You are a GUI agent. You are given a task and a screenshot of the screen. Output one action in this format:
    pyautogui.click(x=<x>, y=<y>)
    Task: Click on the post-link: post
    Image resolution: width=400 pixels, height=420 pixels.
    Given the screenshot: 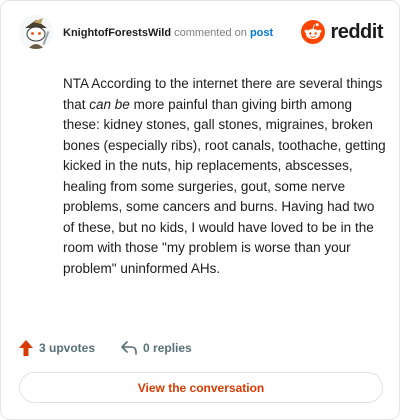 What is the action you would take?
    pyautogui.click(x=261, y=33)
    